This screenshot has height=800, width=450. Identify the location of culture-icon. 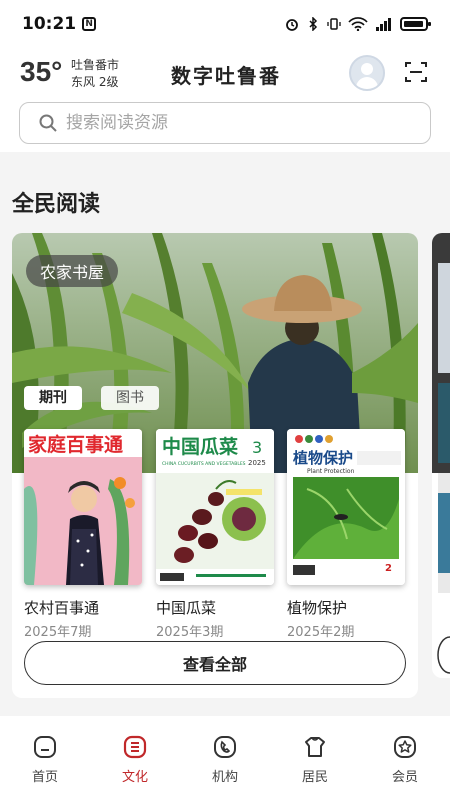
(135, 747).